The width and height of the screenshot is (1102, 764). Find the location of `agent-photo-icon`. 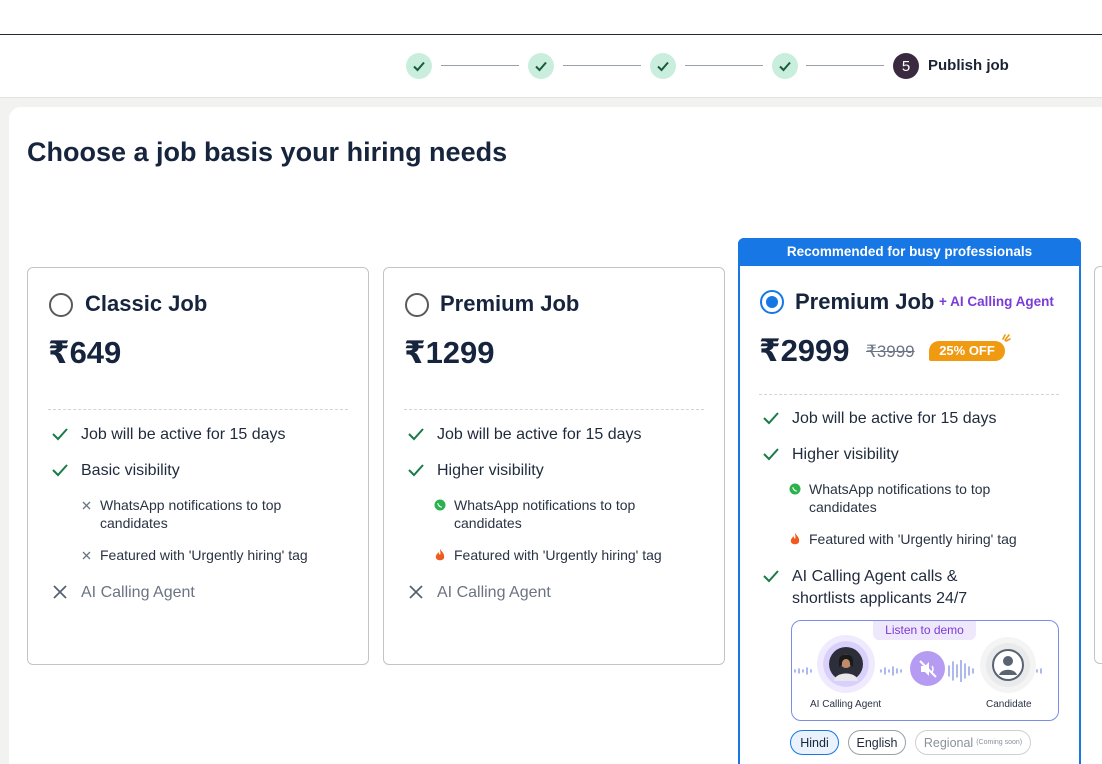

agent-photo-icon is located at coordinates (846, 664).